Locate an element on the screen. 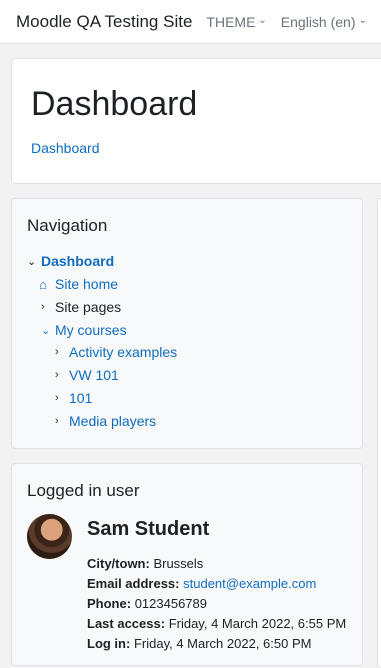  logged-in-user-title: Logged in user is located at coordinates (83, 490).